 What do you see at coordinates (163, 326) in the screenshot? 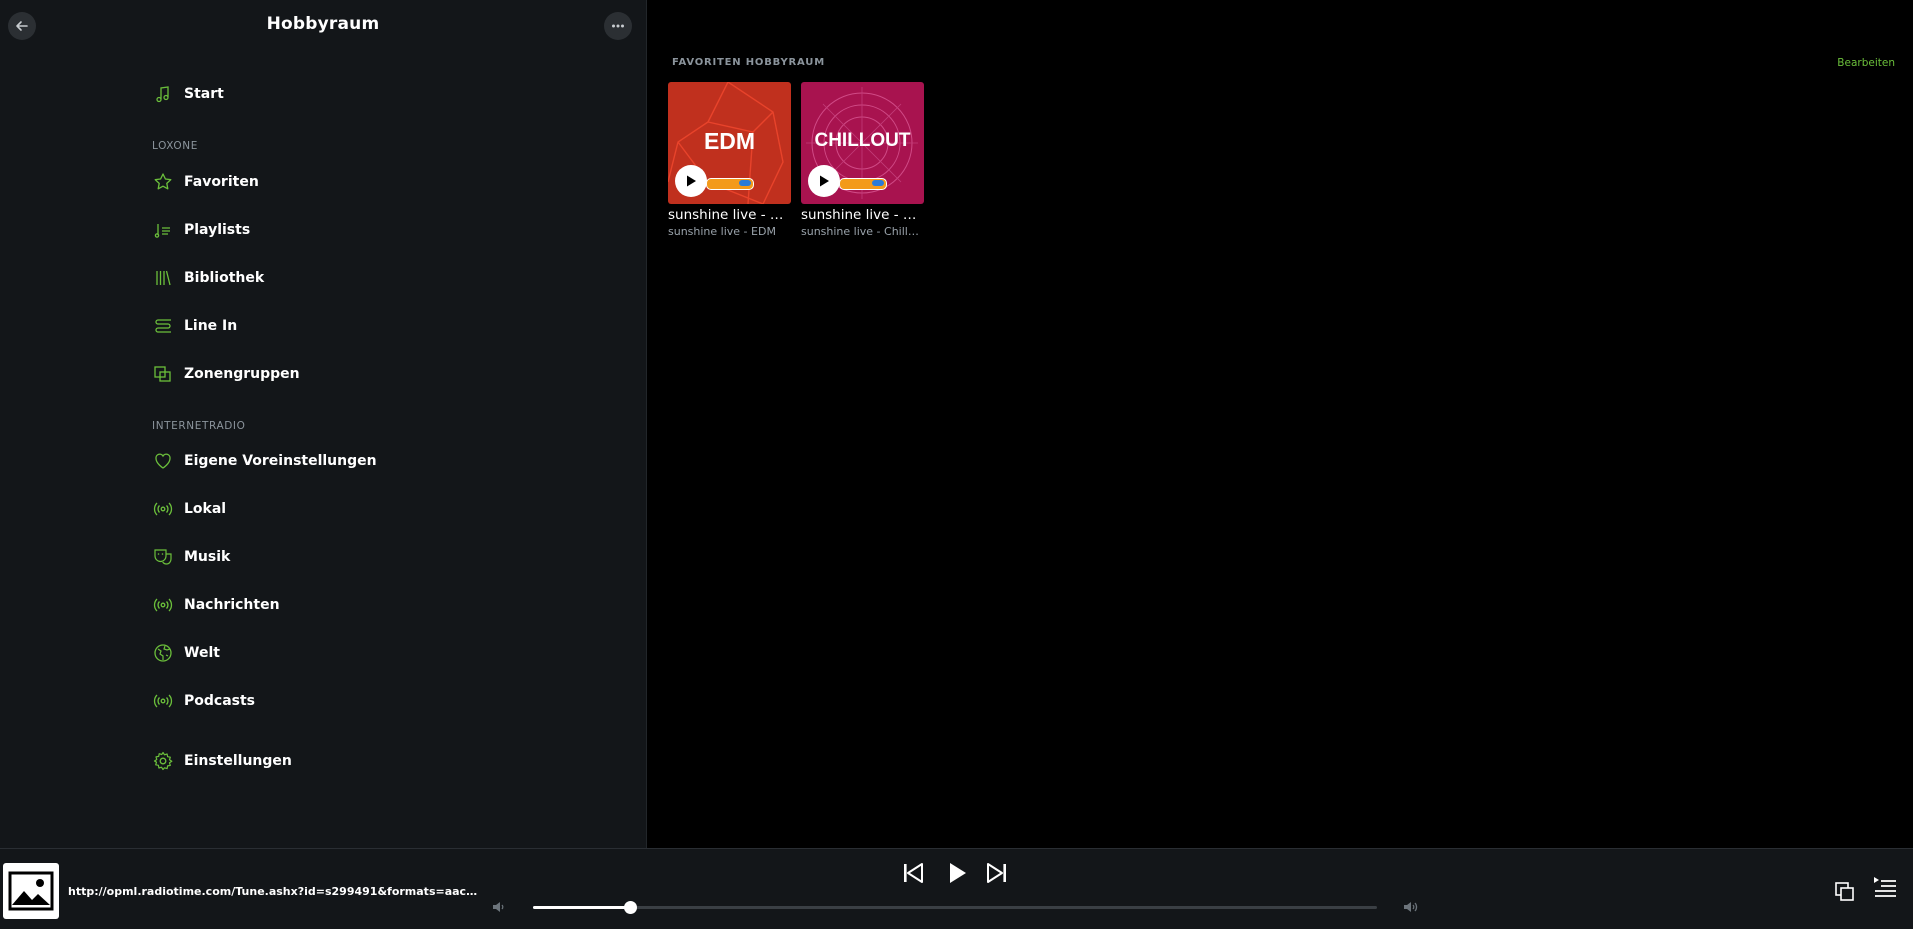
I see `cable-icon` at bounding box center [163, 326].